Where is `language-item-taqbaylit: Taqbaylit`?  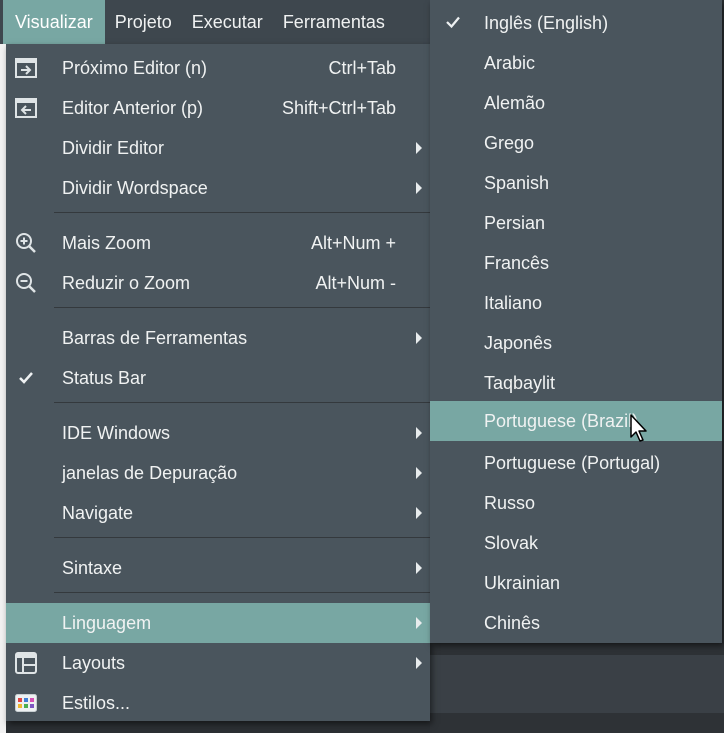
language-item-taqbaylit: Taqbaylit is located at coordinates (576, 383).